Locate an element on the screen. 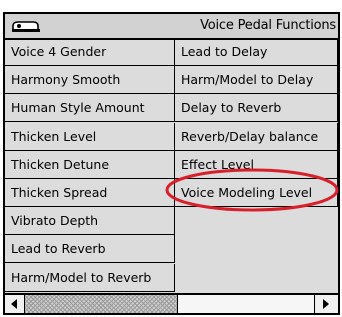  pedal-icon is located at coordinates (26, 26).